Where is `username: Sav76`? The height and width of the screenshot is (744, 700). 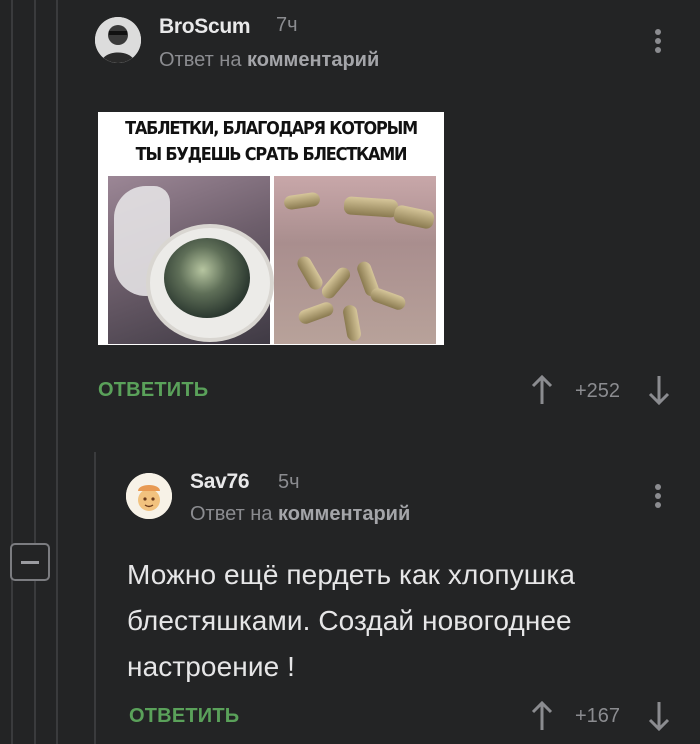 username: Sav76 is located at coordinates (220, 482).